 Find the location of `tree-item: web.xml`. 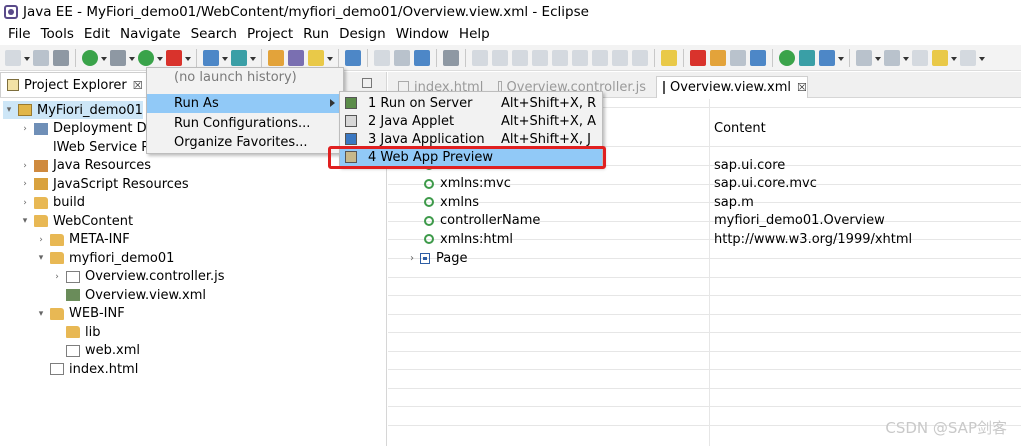

tree-item: web.xml is located at coordinates (95, 351).